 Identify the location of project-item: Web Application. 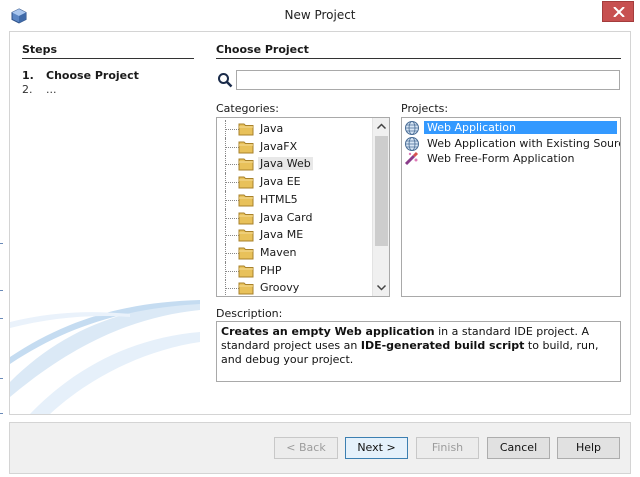
(511, 128).